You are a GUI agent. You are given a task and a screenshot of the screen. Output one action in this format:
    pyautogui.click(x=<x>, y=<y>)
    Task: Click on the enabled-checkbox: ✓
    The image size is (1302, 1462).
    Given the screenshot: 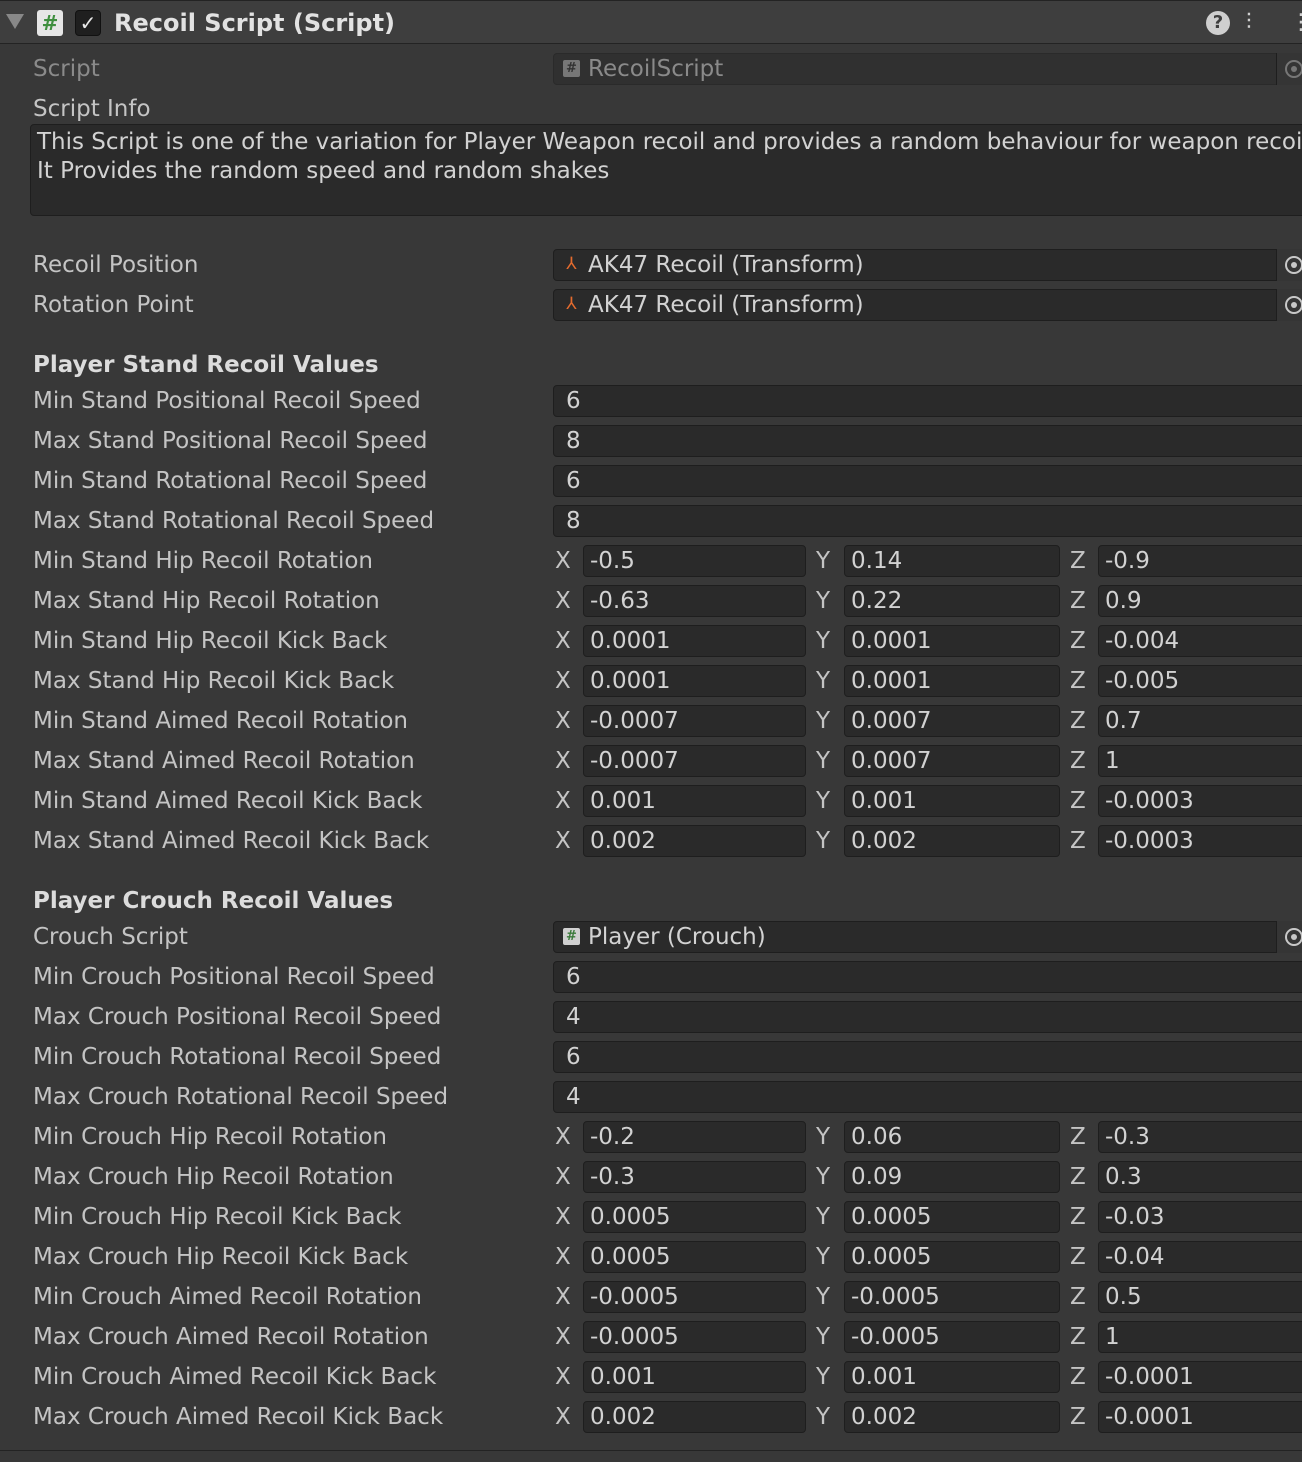 What is the action you would take?
    pyautogui.click(x=88, y=23)
    